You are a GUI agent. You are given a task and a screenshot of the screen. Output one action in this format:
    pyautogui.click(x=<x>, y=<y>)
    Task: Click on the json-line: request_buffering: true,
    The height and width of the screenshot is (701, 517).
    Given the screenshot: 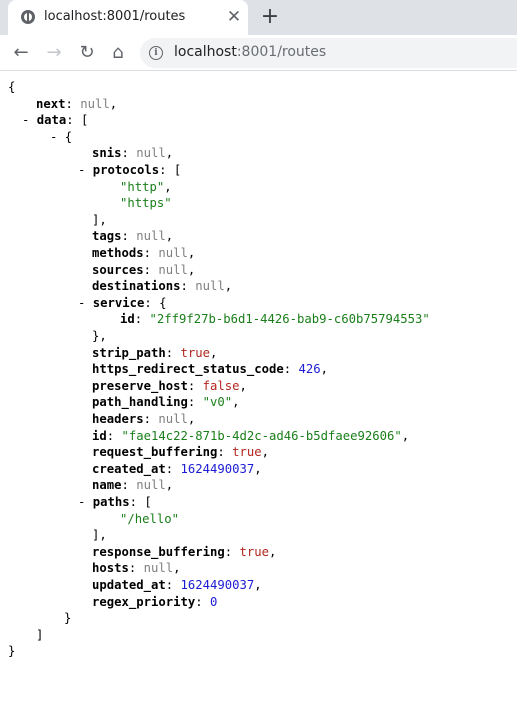 What is the action you would take?
    pyautogui.click(x=180, y=452)
    